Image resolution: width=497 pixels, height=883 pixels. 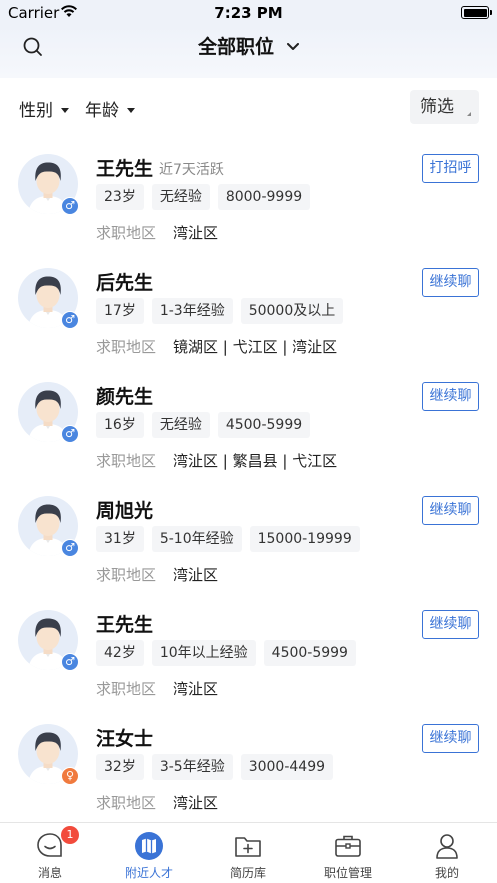 What do you see at coordinates (446, 873) in the screenshot?
I see `tab-mine-label: 我的` at bounding box center [446, 873].